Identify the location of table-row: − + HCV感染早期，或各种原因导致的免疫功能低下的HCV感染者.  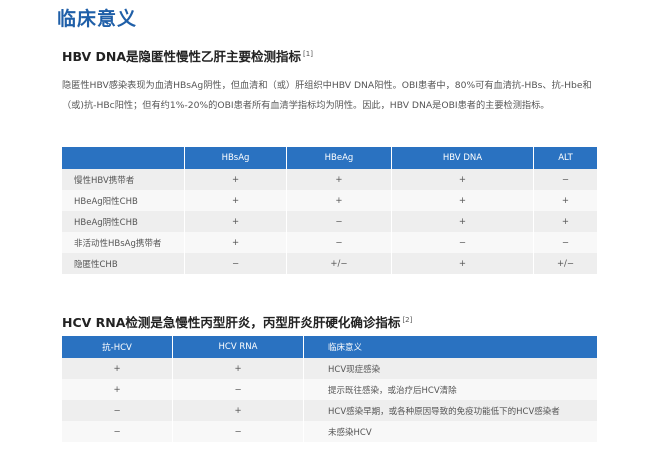
(330, 410).